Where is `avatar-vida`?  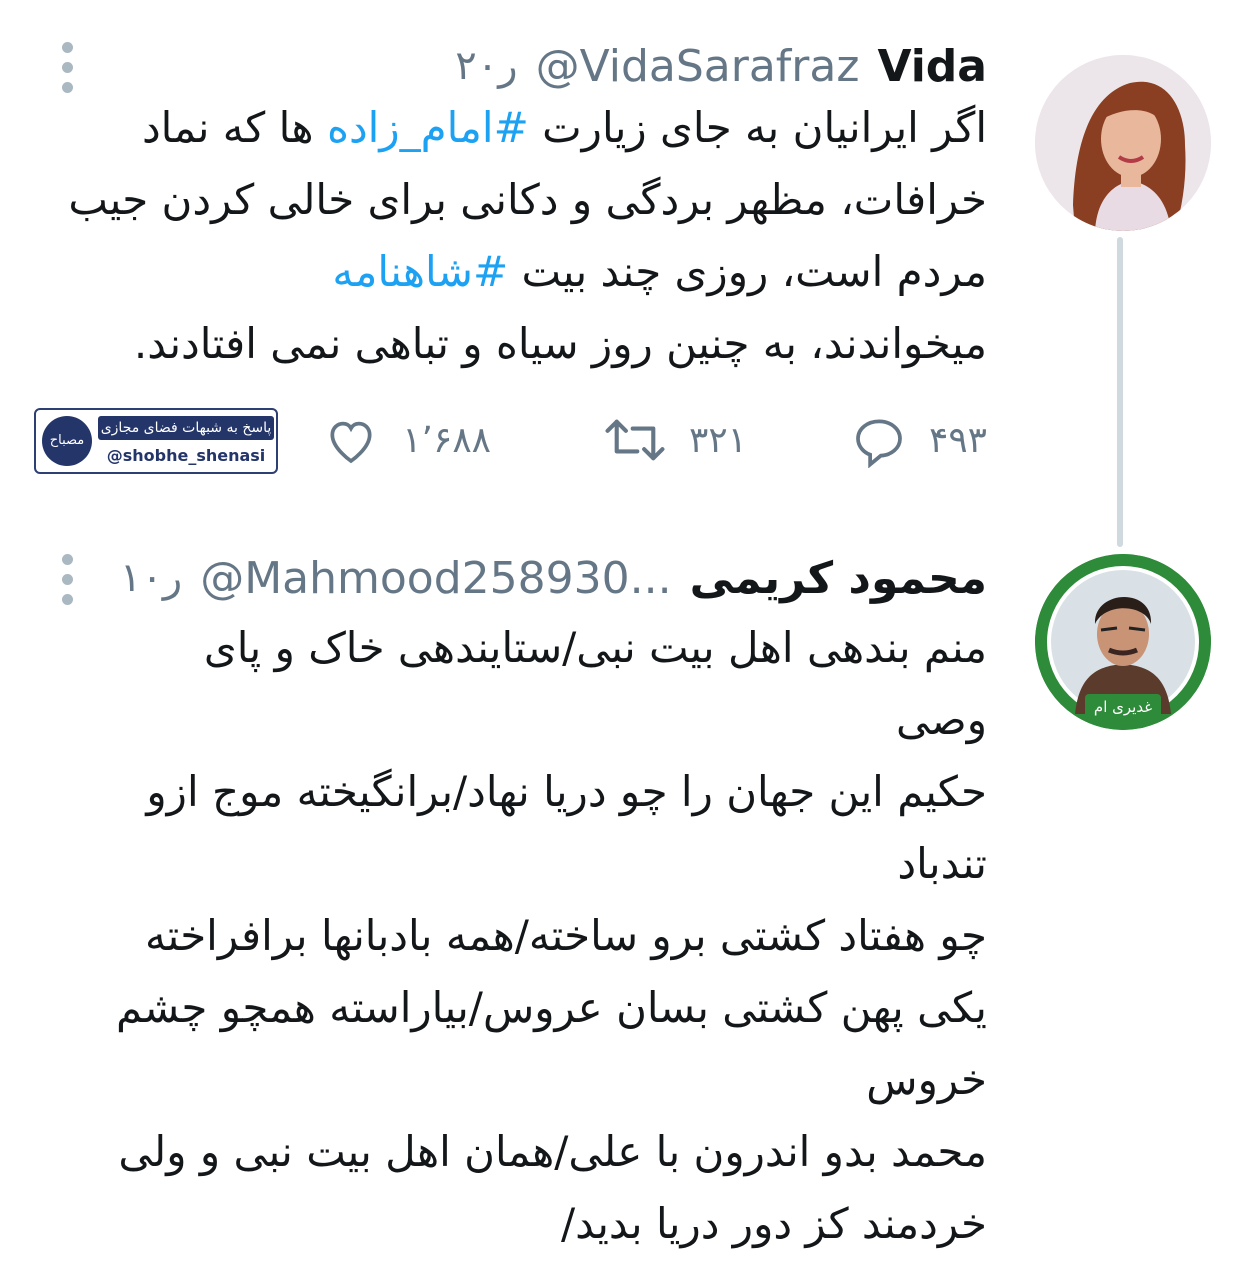
avatar-vida is located at coordinates (1123, 143).